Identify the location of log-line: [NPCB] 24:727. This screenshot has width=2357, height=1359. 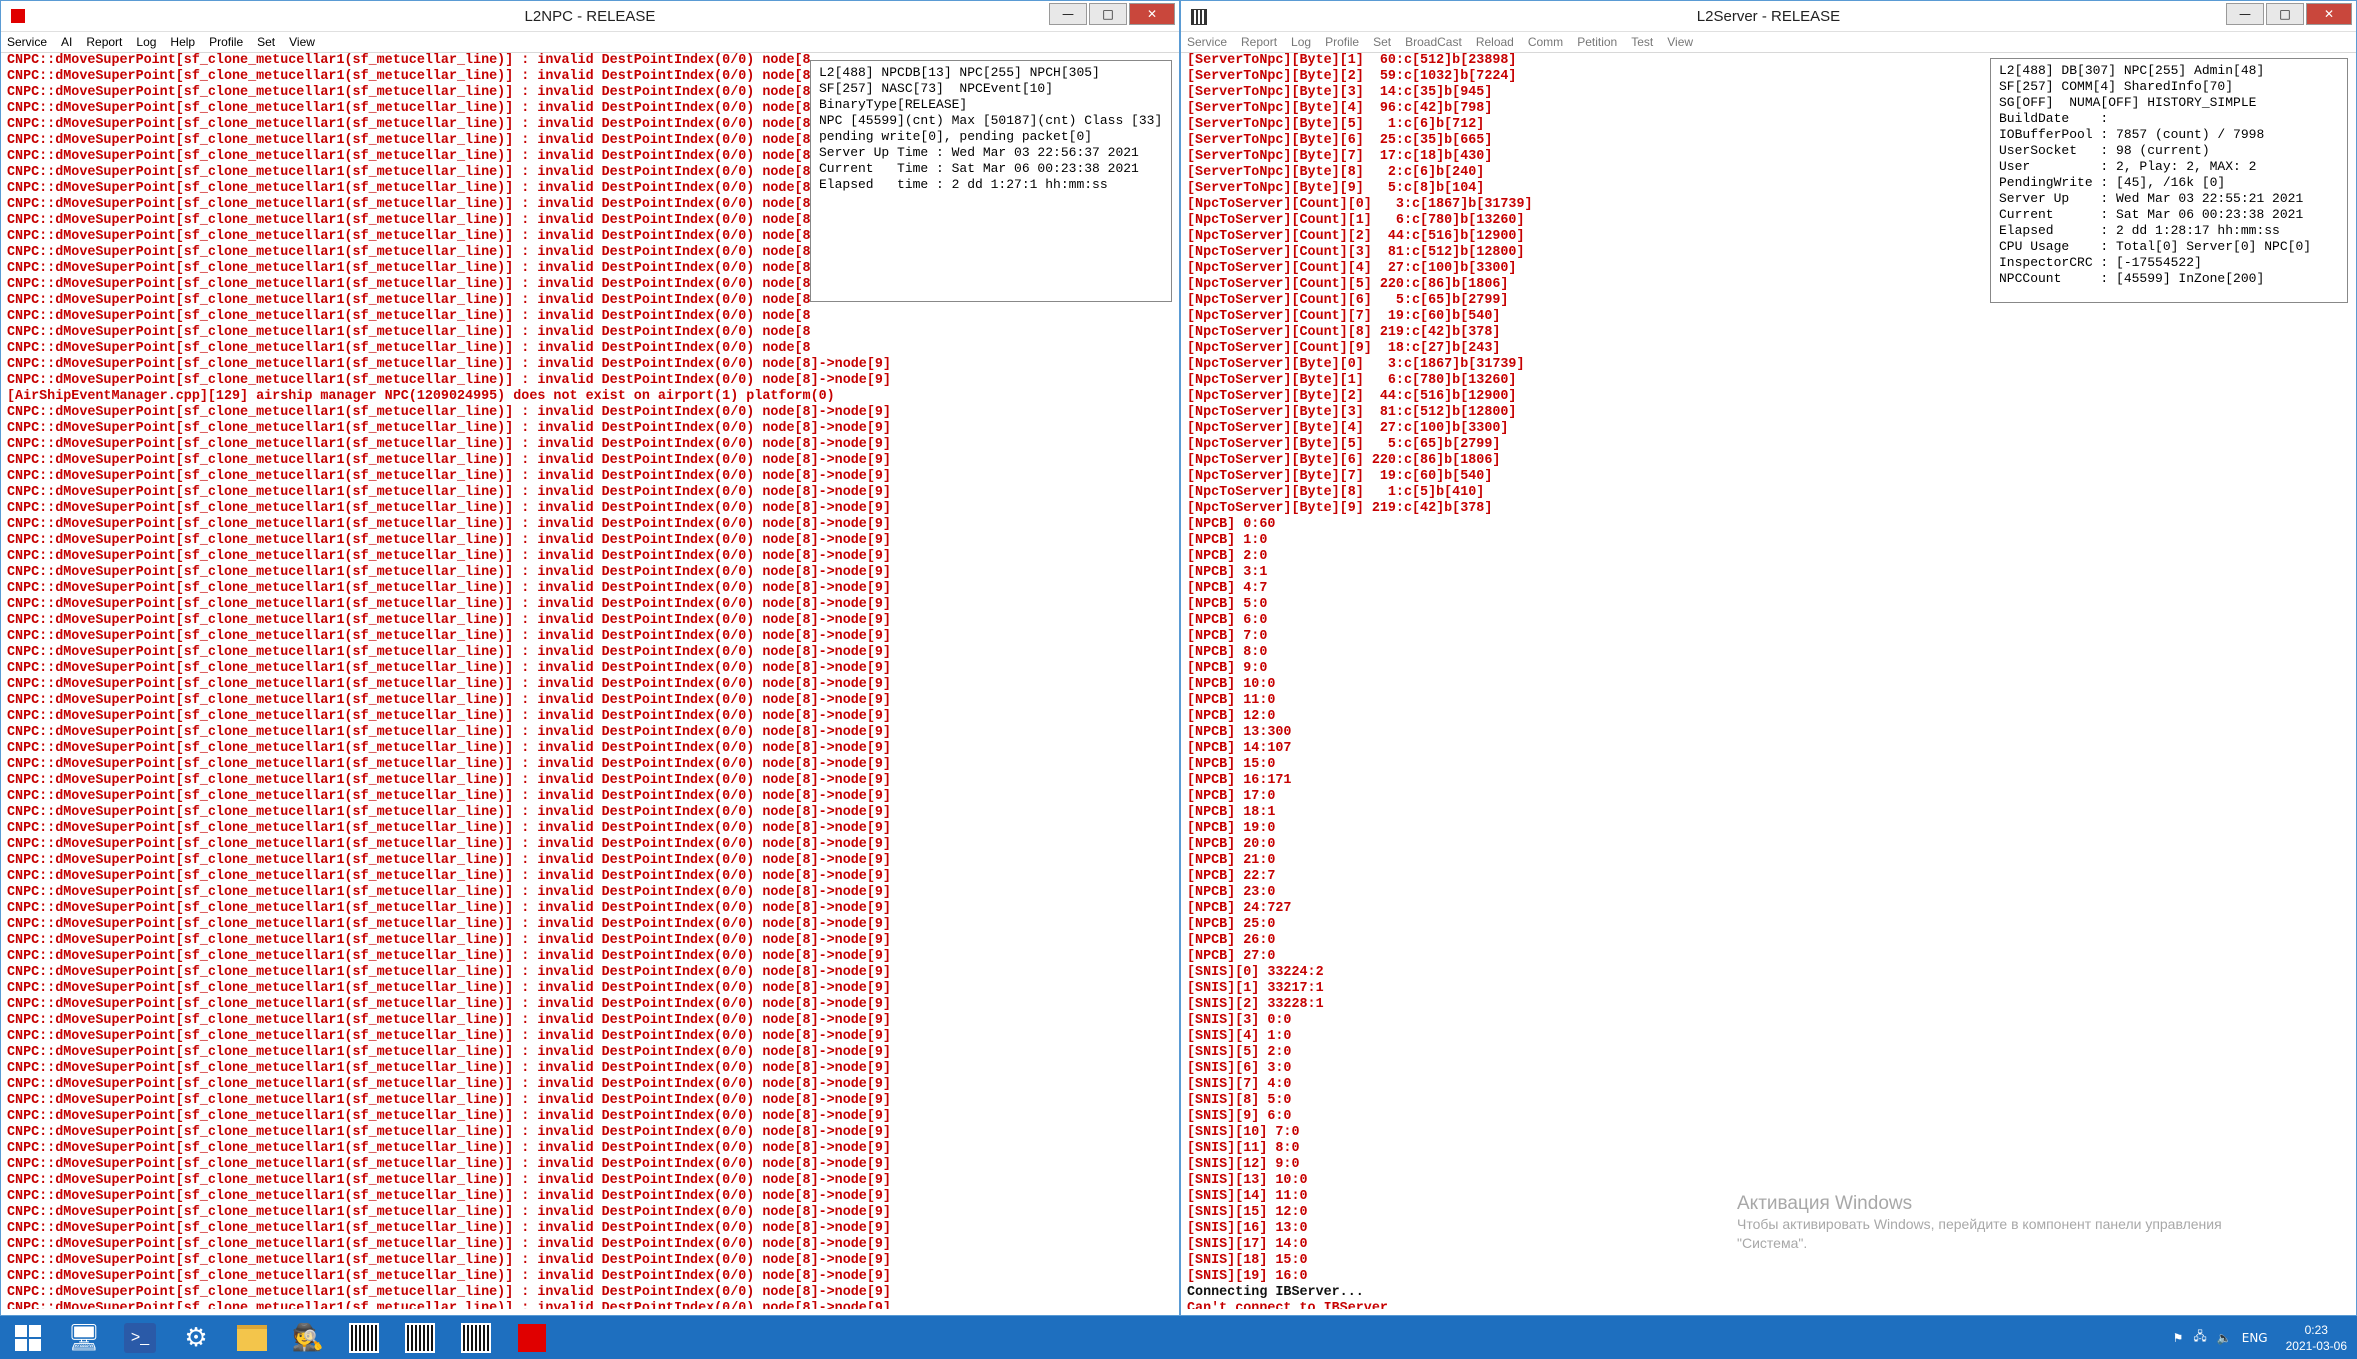
(1239, 908).